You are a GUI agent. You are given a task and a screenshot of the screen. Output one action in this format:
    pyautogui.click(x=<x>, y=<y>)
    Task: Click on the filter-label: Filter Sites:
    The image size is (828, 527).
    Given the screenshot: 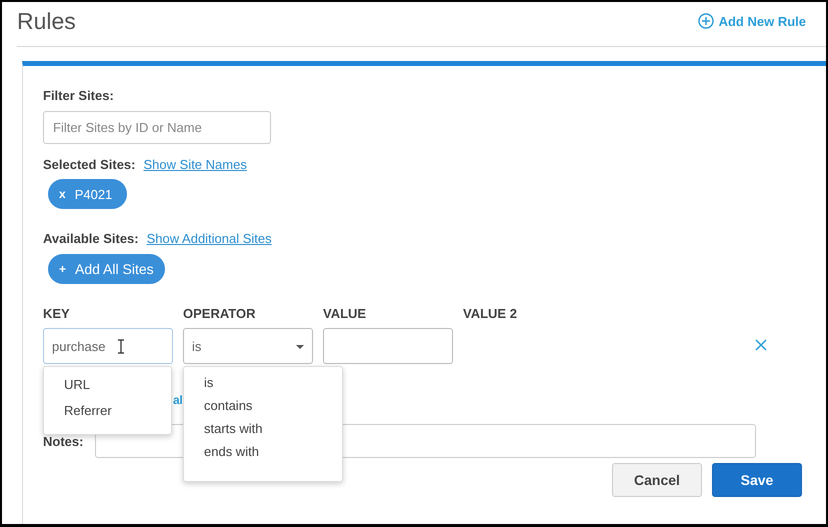 What is the action you would take?
    pyautogui.click(x=79, y=95)
    